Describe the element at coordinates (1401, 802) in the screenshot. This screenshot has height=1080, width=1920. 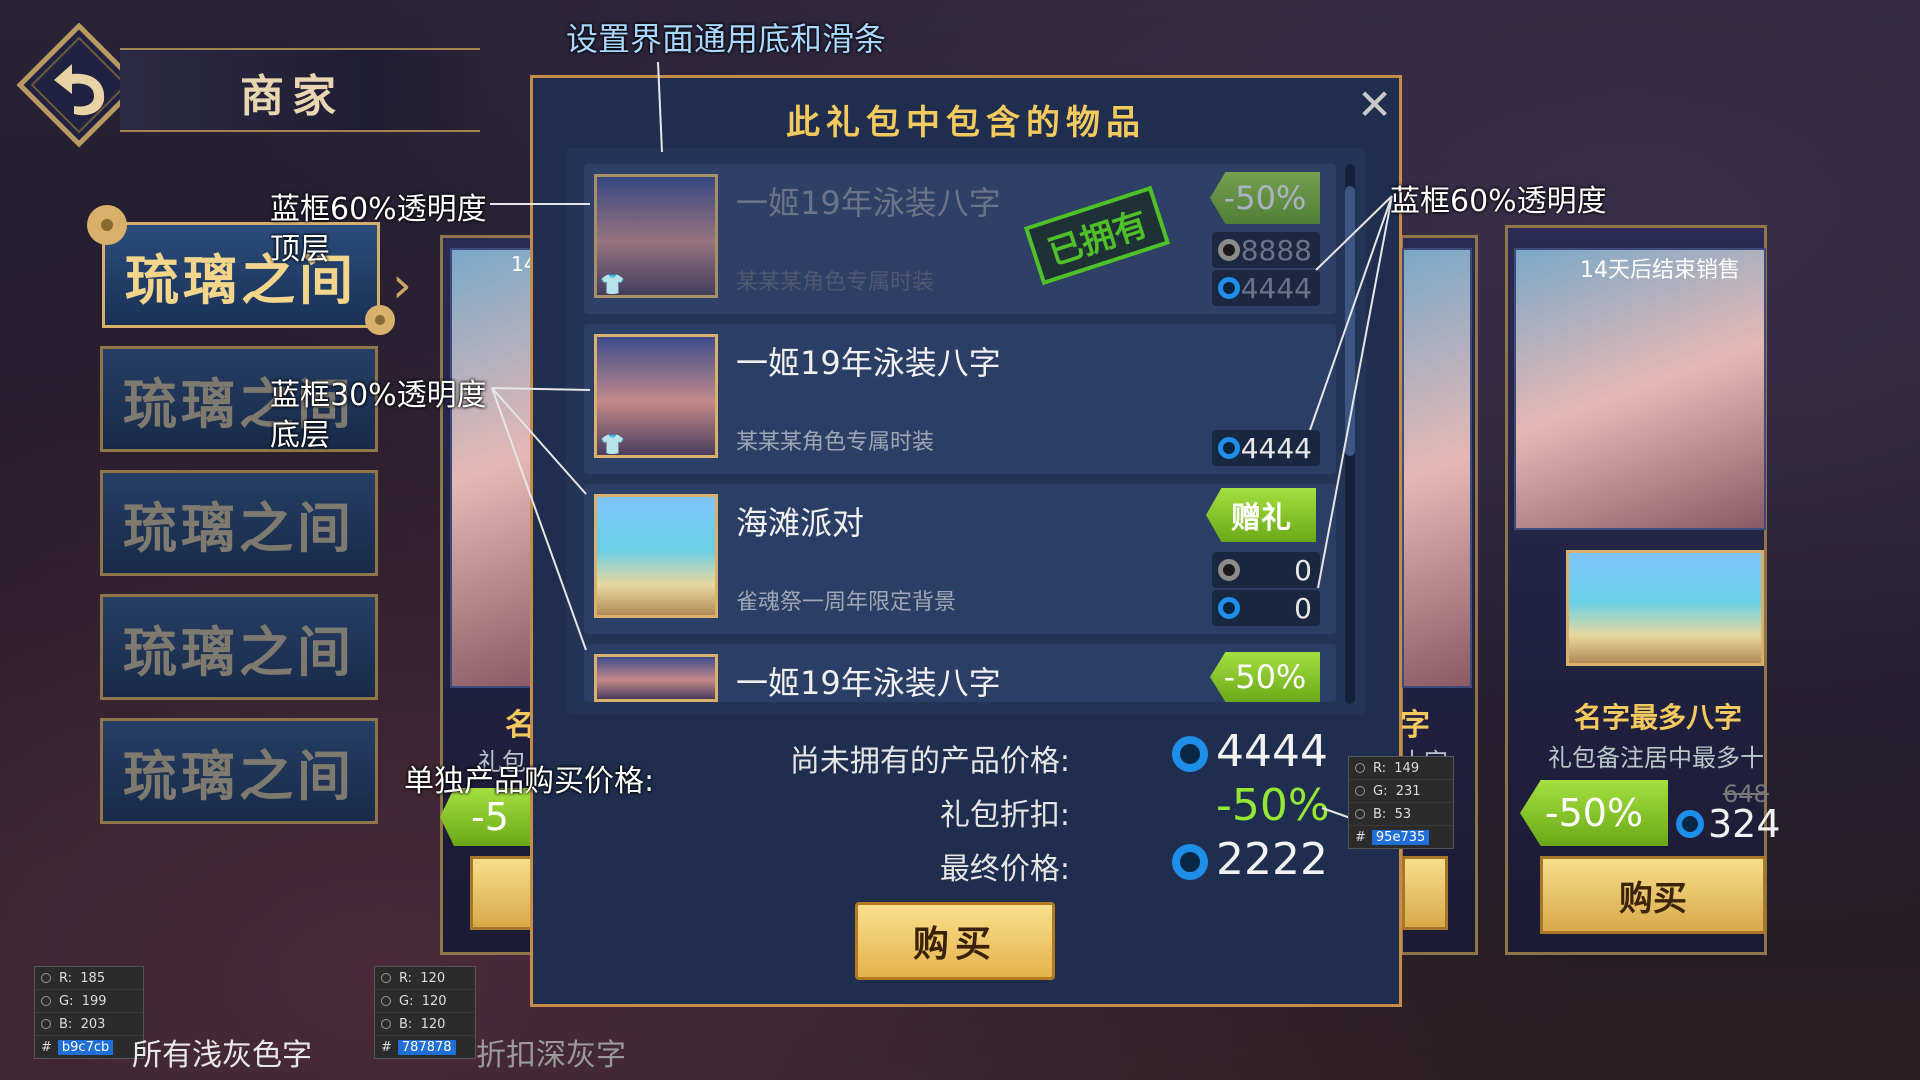
I see `color-swatch-green: R: 149 G: 231 B: 53 #95e735` at that location.